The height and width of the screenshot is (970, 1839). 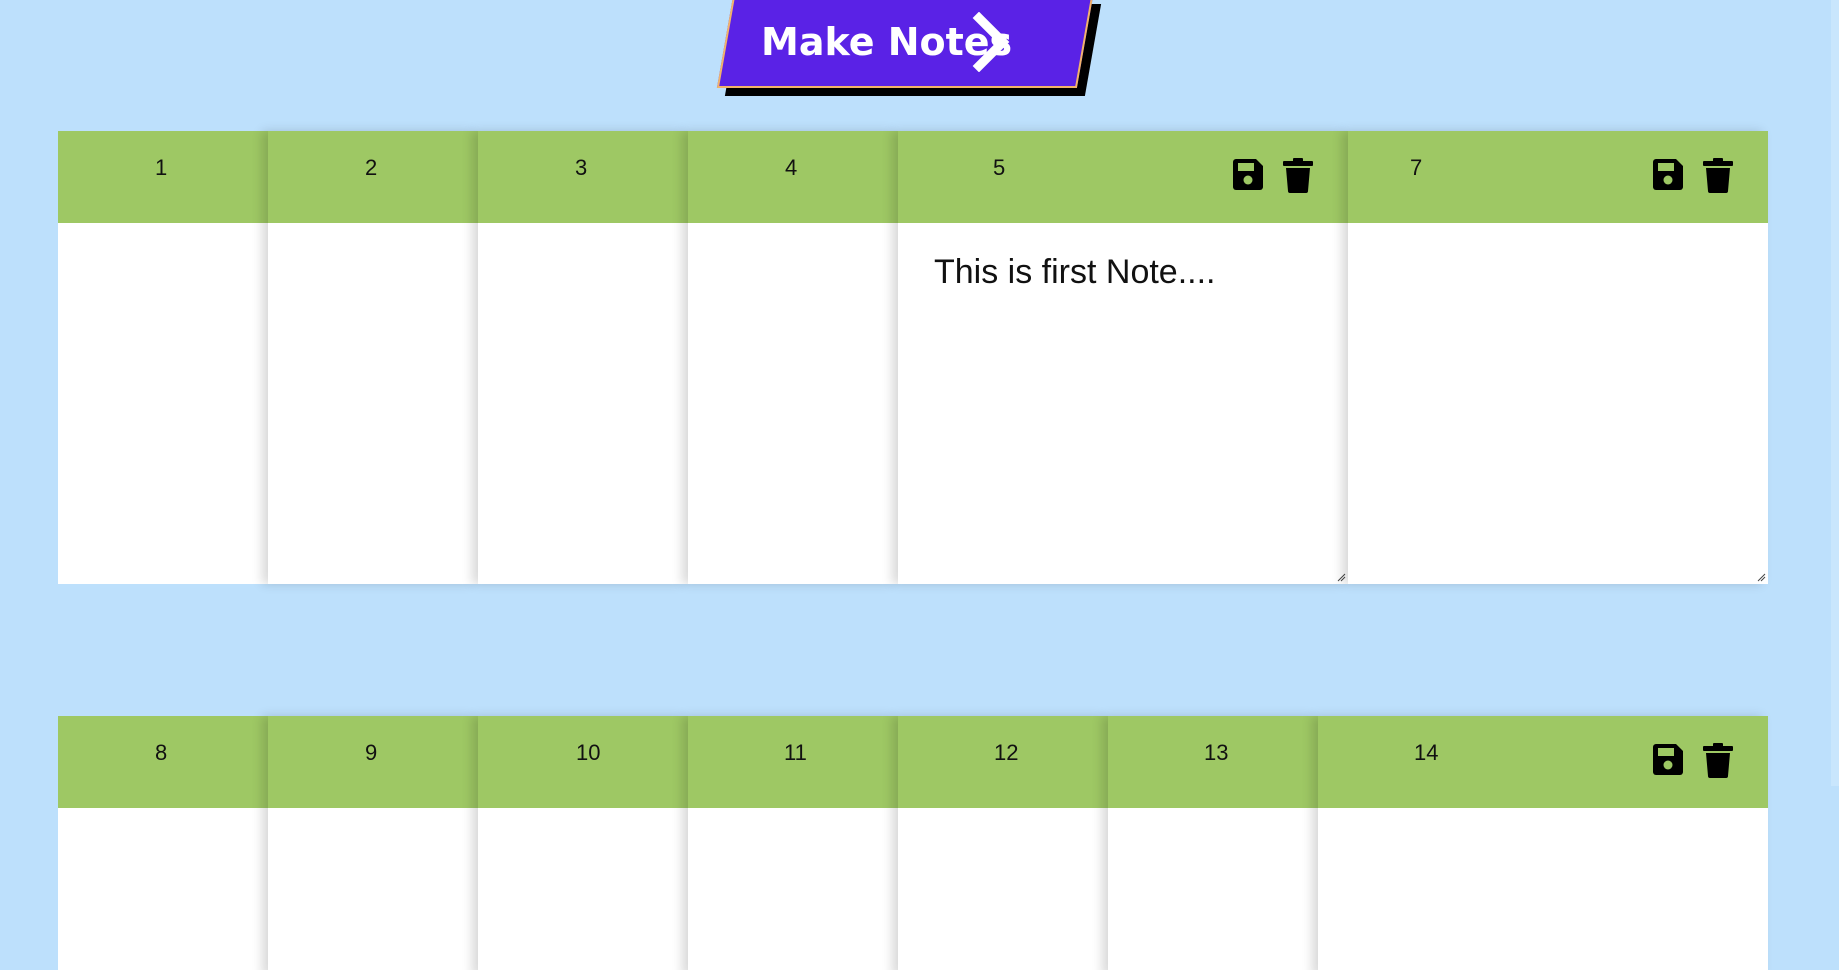 What do you see at coordinates (1543, 762) in the screenshot?
I see `note-header: 14` at bounding box center [1543, 762].